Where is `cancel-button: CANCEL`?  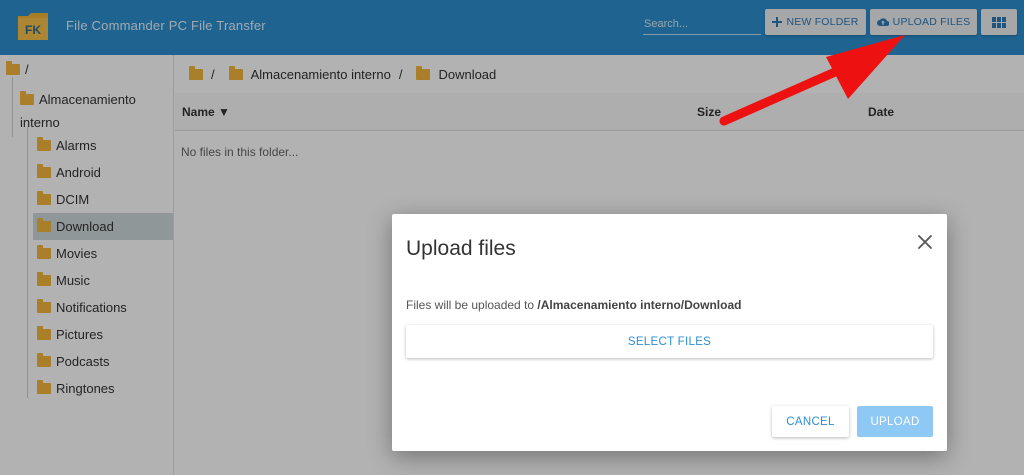 cancel-button: CANCEL is located at coordinates (810, 421).